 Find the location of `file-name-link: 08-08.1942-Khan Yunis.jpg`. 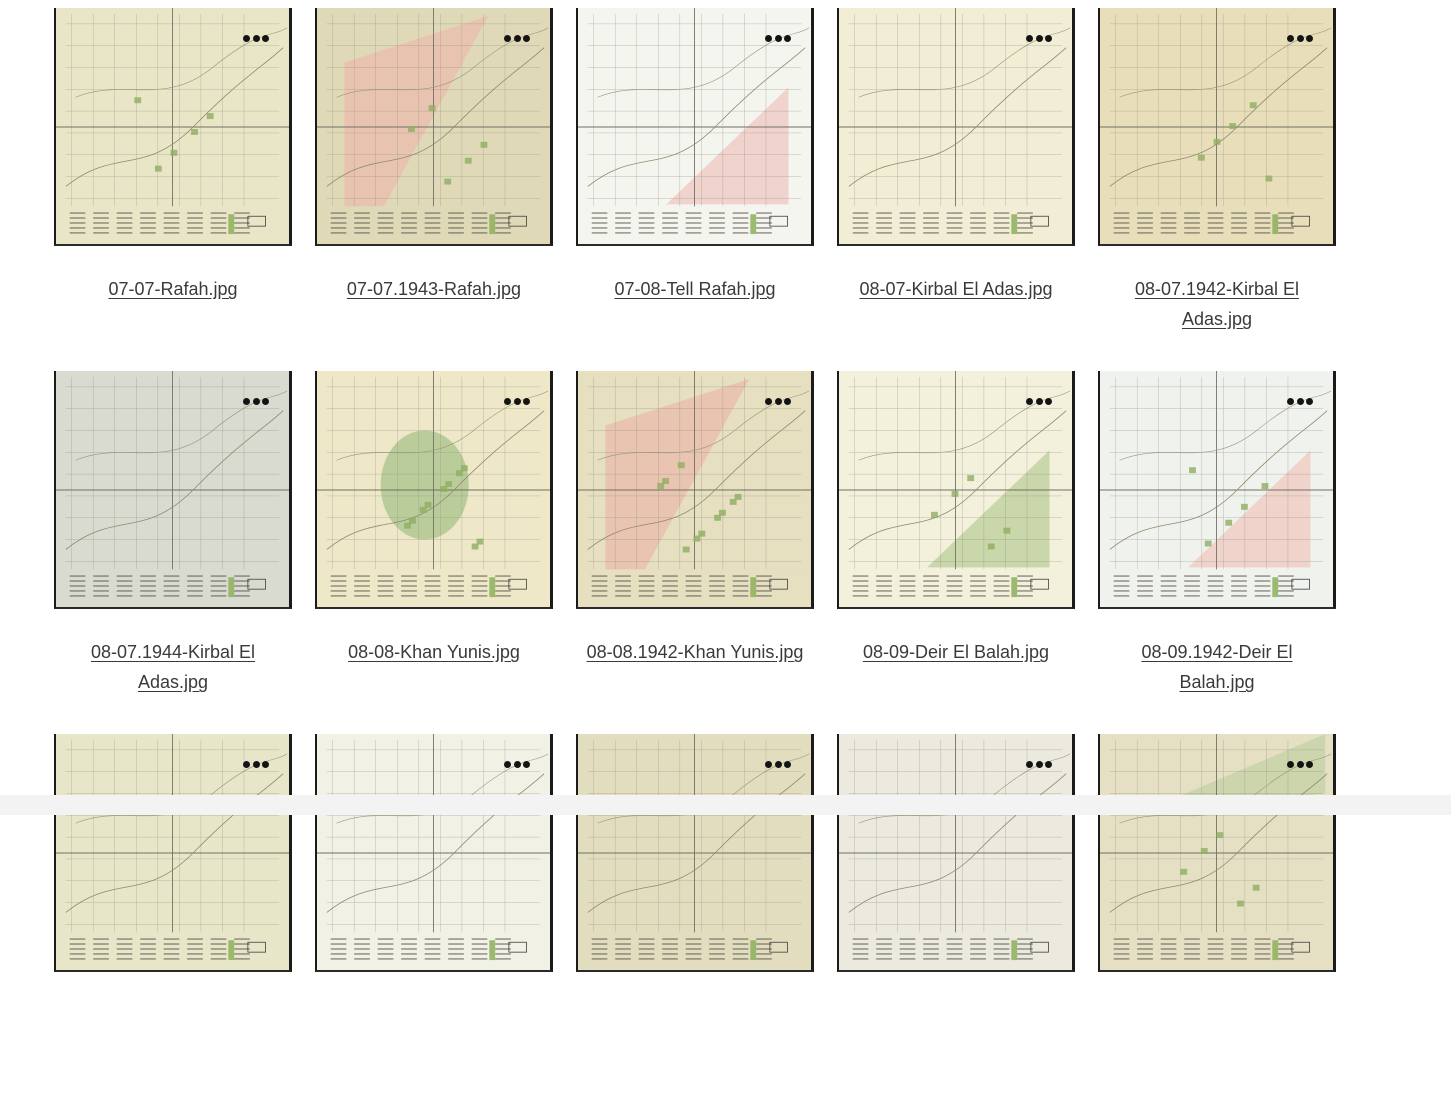

file-name-link: 08-08.1942-Khan Yunis.jpg is located at coordinates (695, 652).